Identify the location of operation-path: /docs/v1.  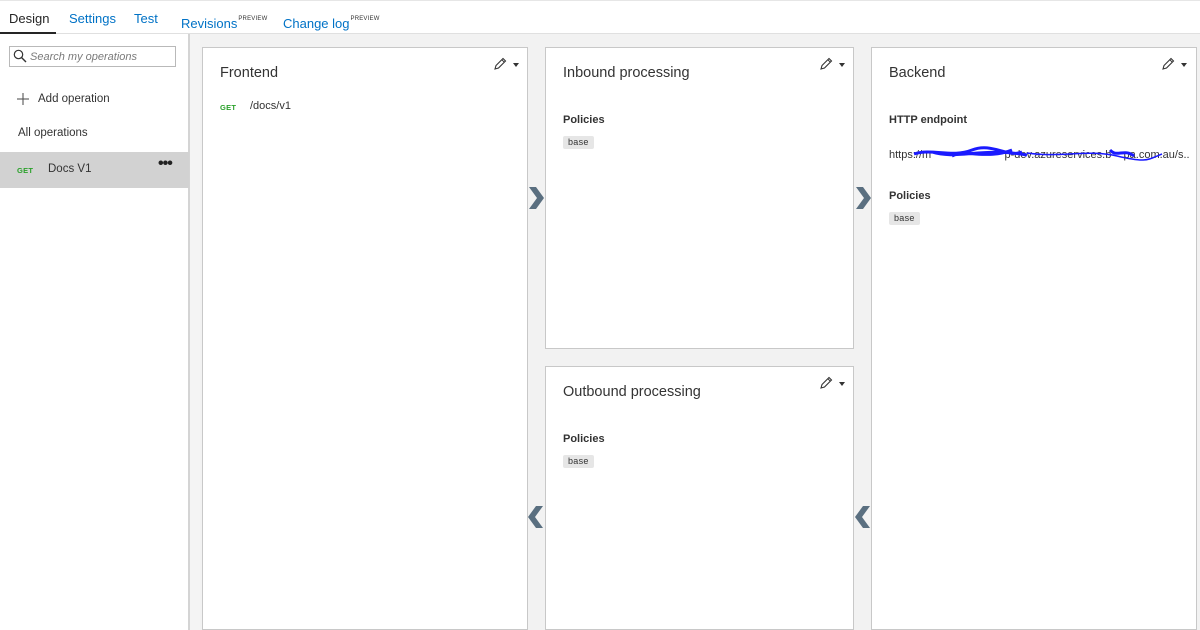
(270, 106).